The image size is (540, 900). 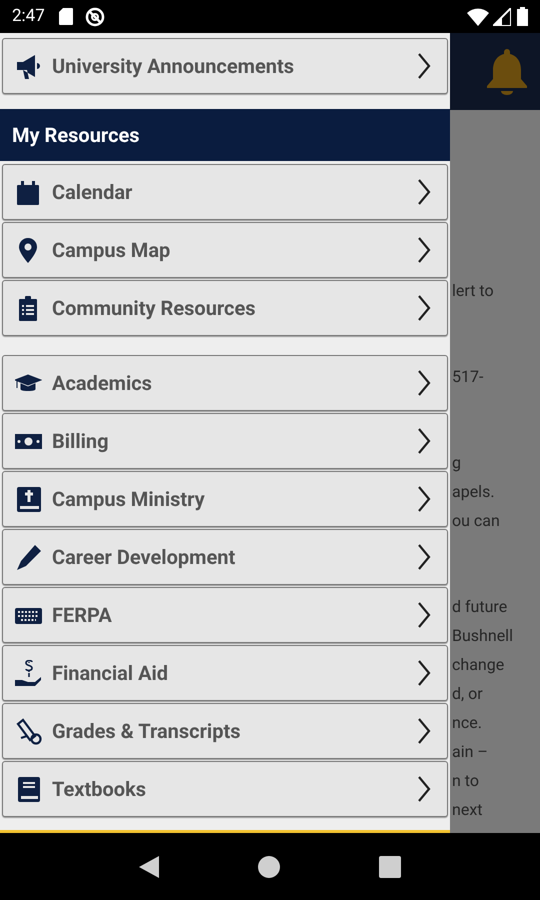 What do you see at coordinates (468, 694) in the screenshot?
I see `page-text-line: d, or` at bounding box center [468, 694].